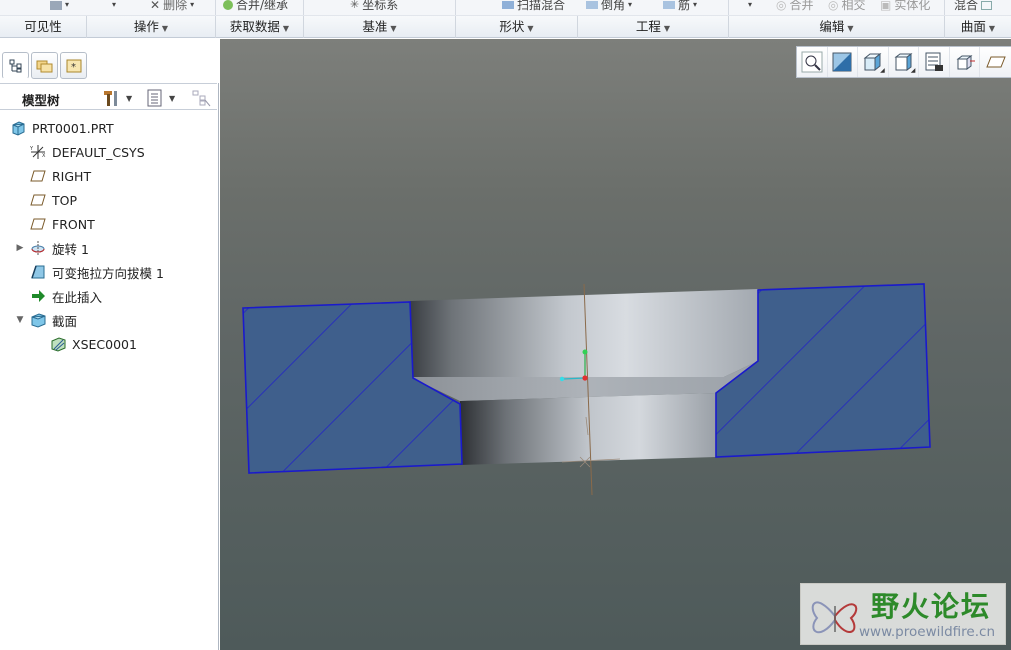  What do you see at coordinates (108, 320) in the screenshot?
I see `tree-item-sections: ▼ 截面` at bounding box center [108, 320].